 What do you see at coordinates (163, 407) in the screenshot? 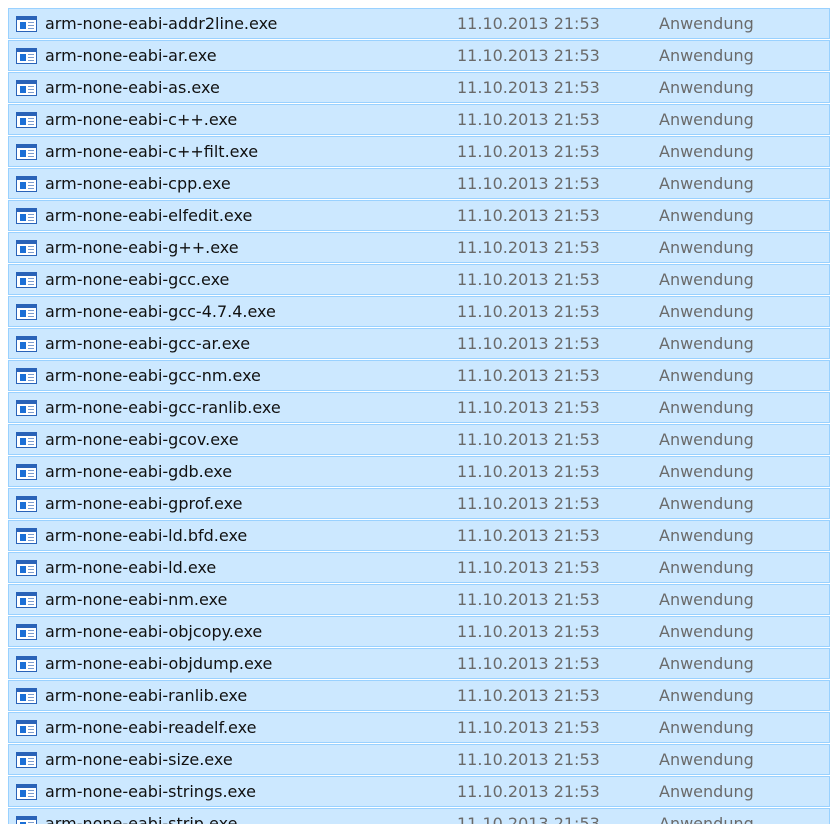
I see `file-name: arm-none-eabi-gcc-ranlib.exe` at bounding box center [163, 407].